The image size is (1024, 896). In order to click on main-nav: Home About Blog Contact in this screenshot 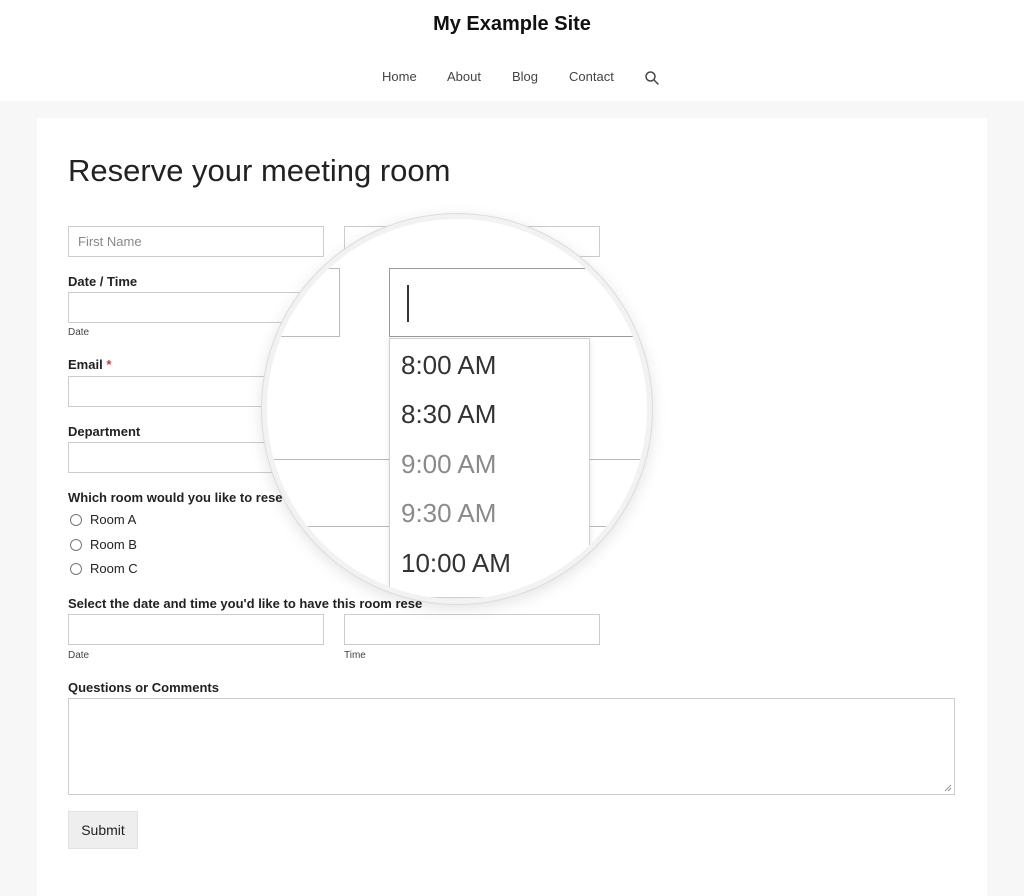, I will do `click(512, 78)`.